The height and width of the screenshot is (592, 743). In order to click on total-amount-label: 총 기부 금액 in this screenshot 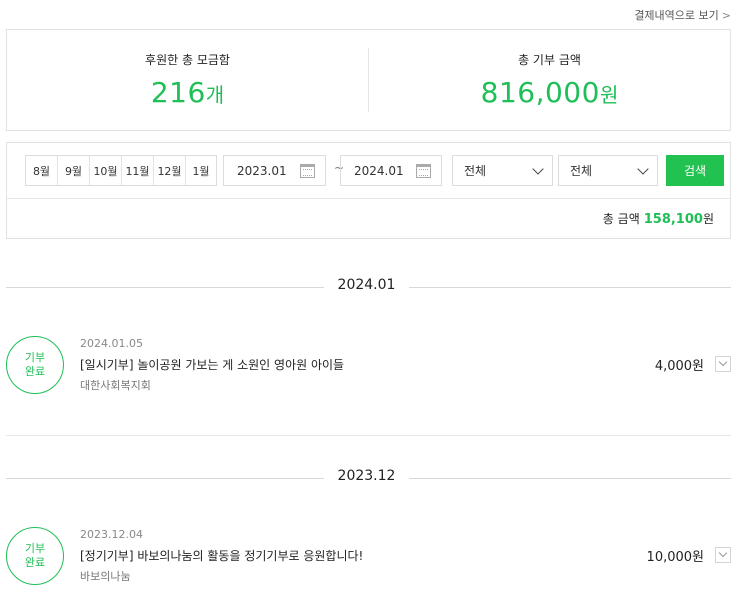, I will do `click(549, 60)`.